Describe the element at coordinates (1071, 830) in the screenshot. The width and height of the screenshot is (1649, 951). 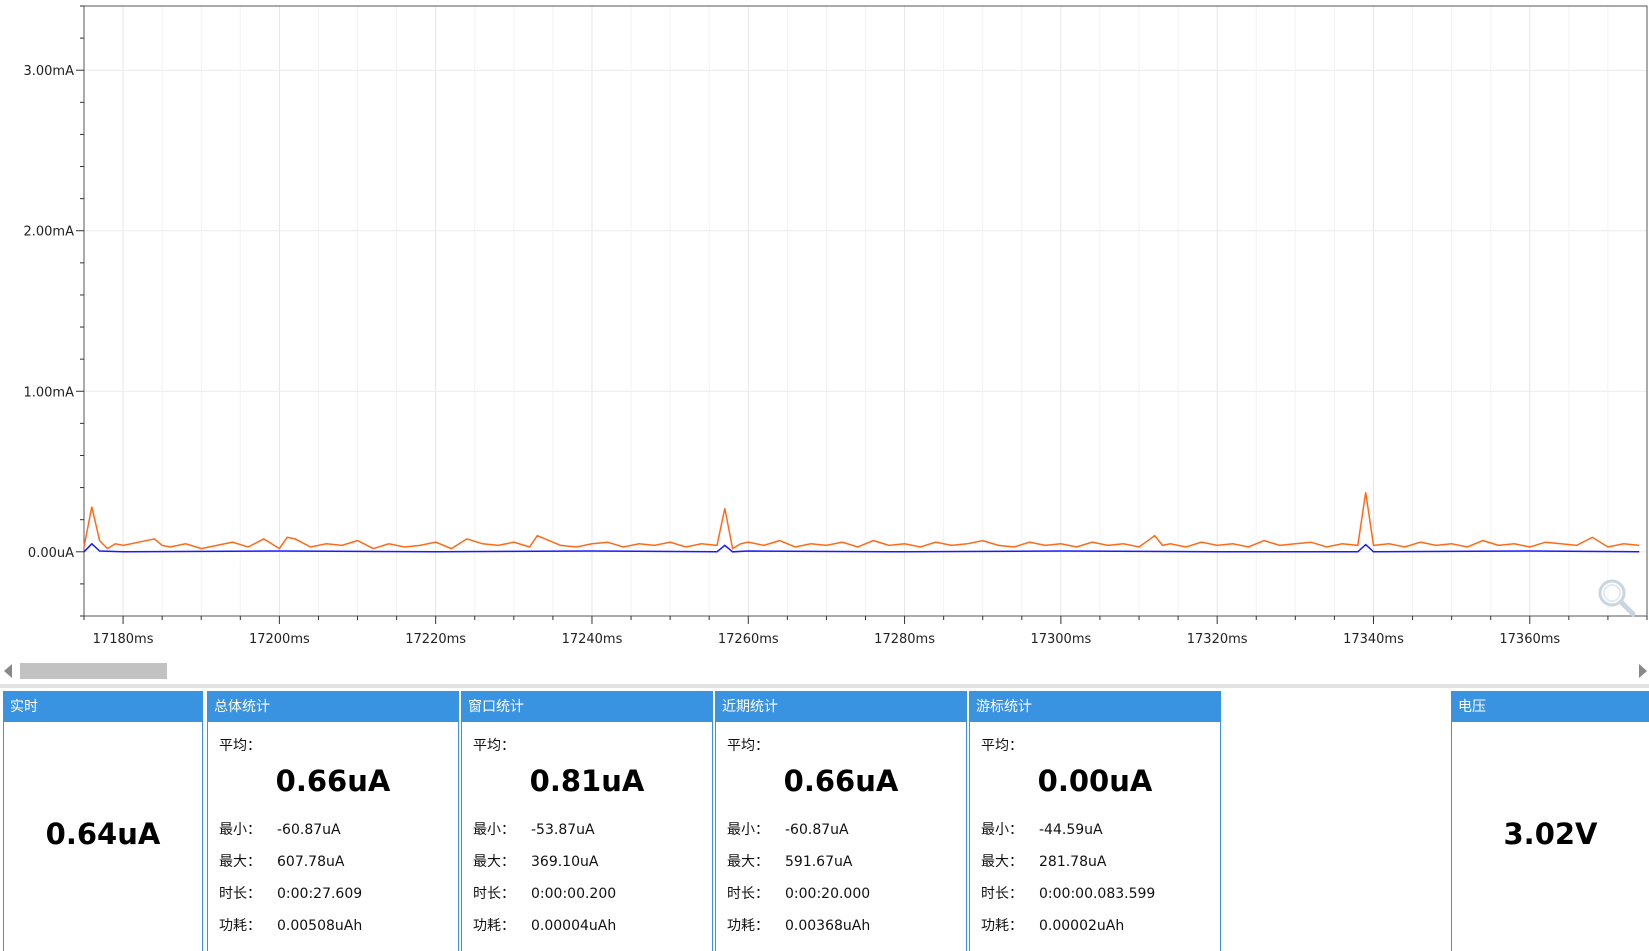
I see `min-value: -44.59uA` at that location.